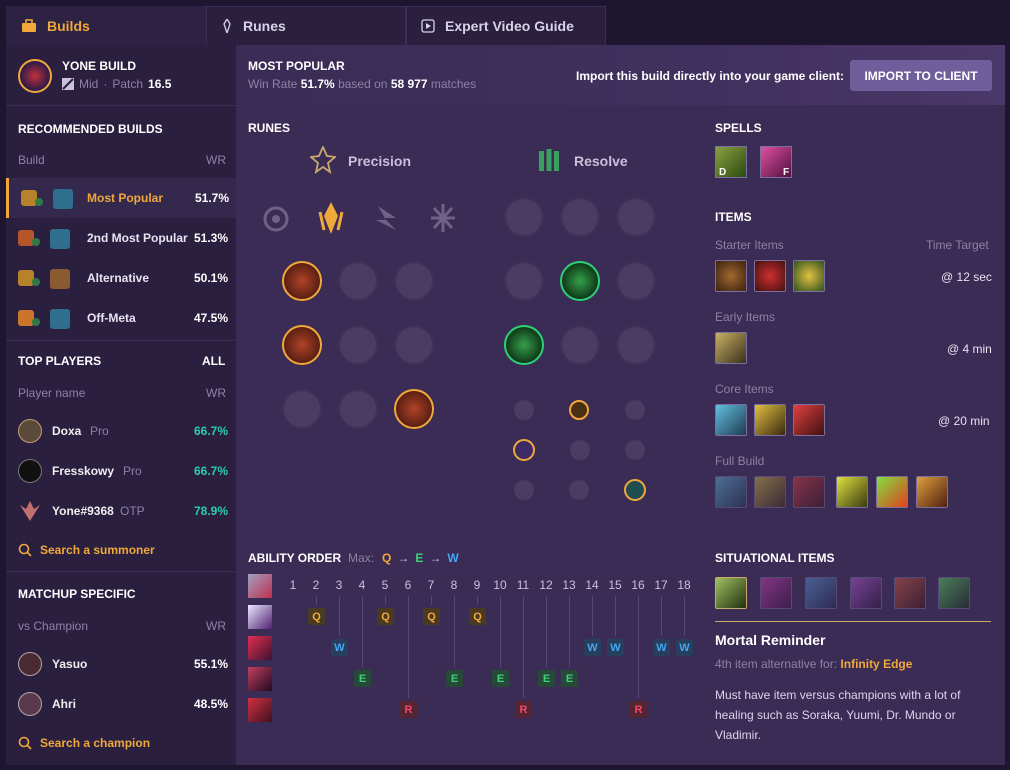 Image resolution: width=1010 pixels, height=770 pixels. What do you see at coordinates (684, 585) in the screenshot?
I see `level-number: 18` at bounding box center [684, 585].